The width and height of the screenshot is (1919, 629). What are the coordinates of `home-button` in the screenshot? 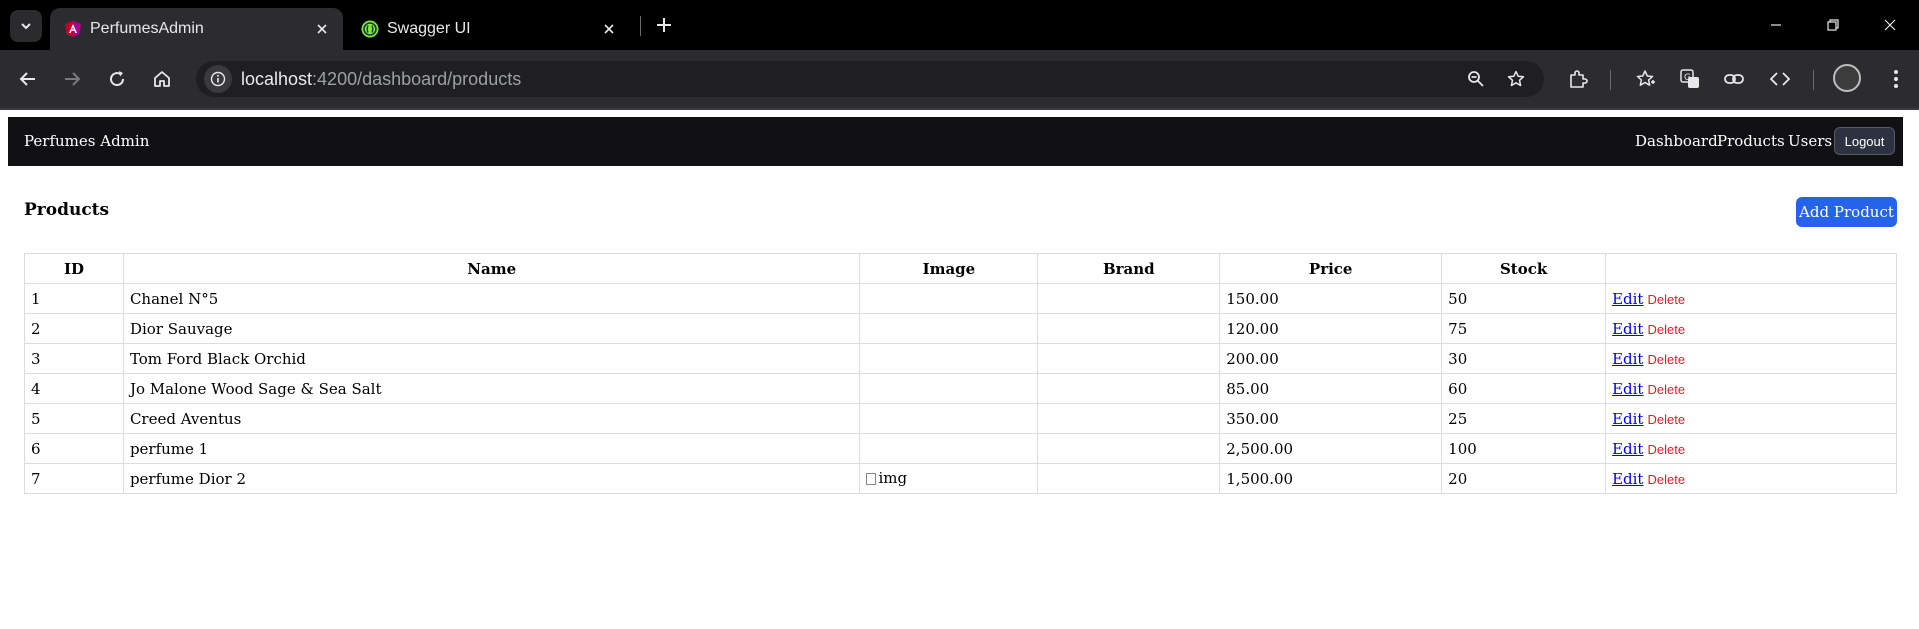 It's located at (162, 79).